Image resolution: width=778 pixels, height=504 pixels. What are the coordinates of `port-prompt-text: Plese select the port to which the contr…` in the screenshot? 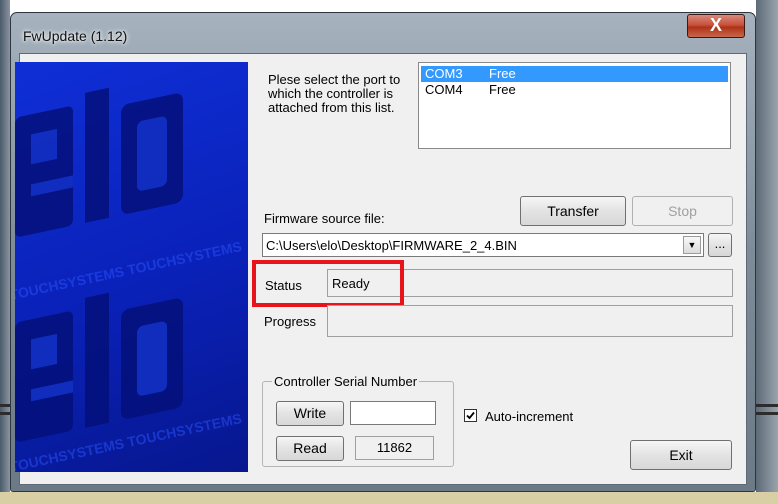 It's located at (334, 93).